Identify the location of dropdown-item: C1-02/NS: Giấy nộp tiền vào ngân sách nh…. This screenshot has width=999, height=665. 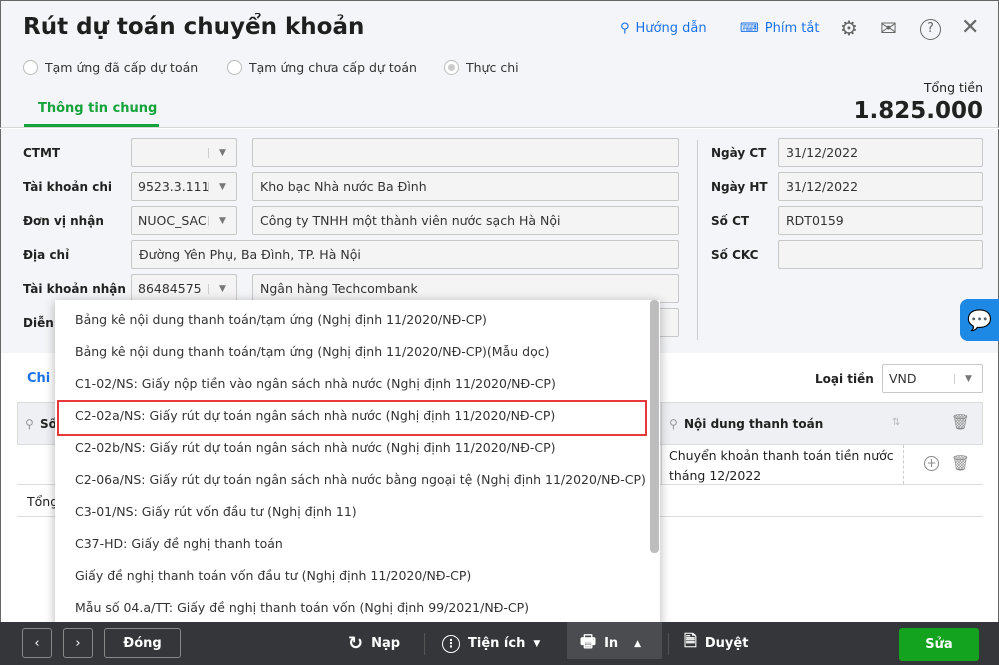
(315, 383).